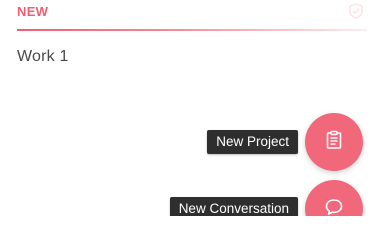 This screenshot has width=384, height=240. I want to click on new-conversation-fab, so click(334, 198).